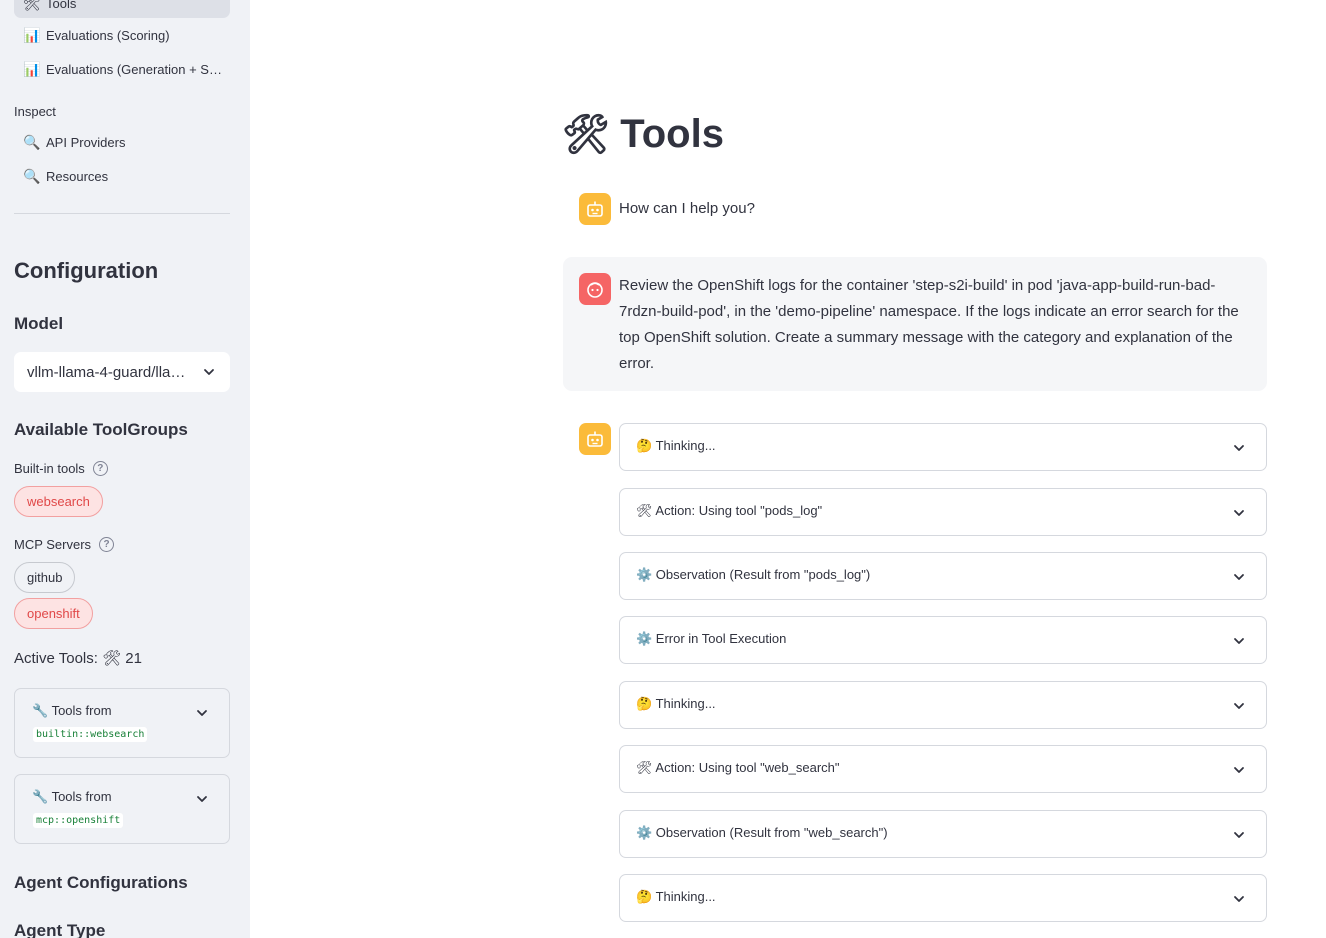 This screenshot has width=1326, height=938. What do you see at coordinates (134, 69) in the screenshot?
I see `nav-item-label: Evaluations (Generation + Scoring)` at bounding box center [134, 69].